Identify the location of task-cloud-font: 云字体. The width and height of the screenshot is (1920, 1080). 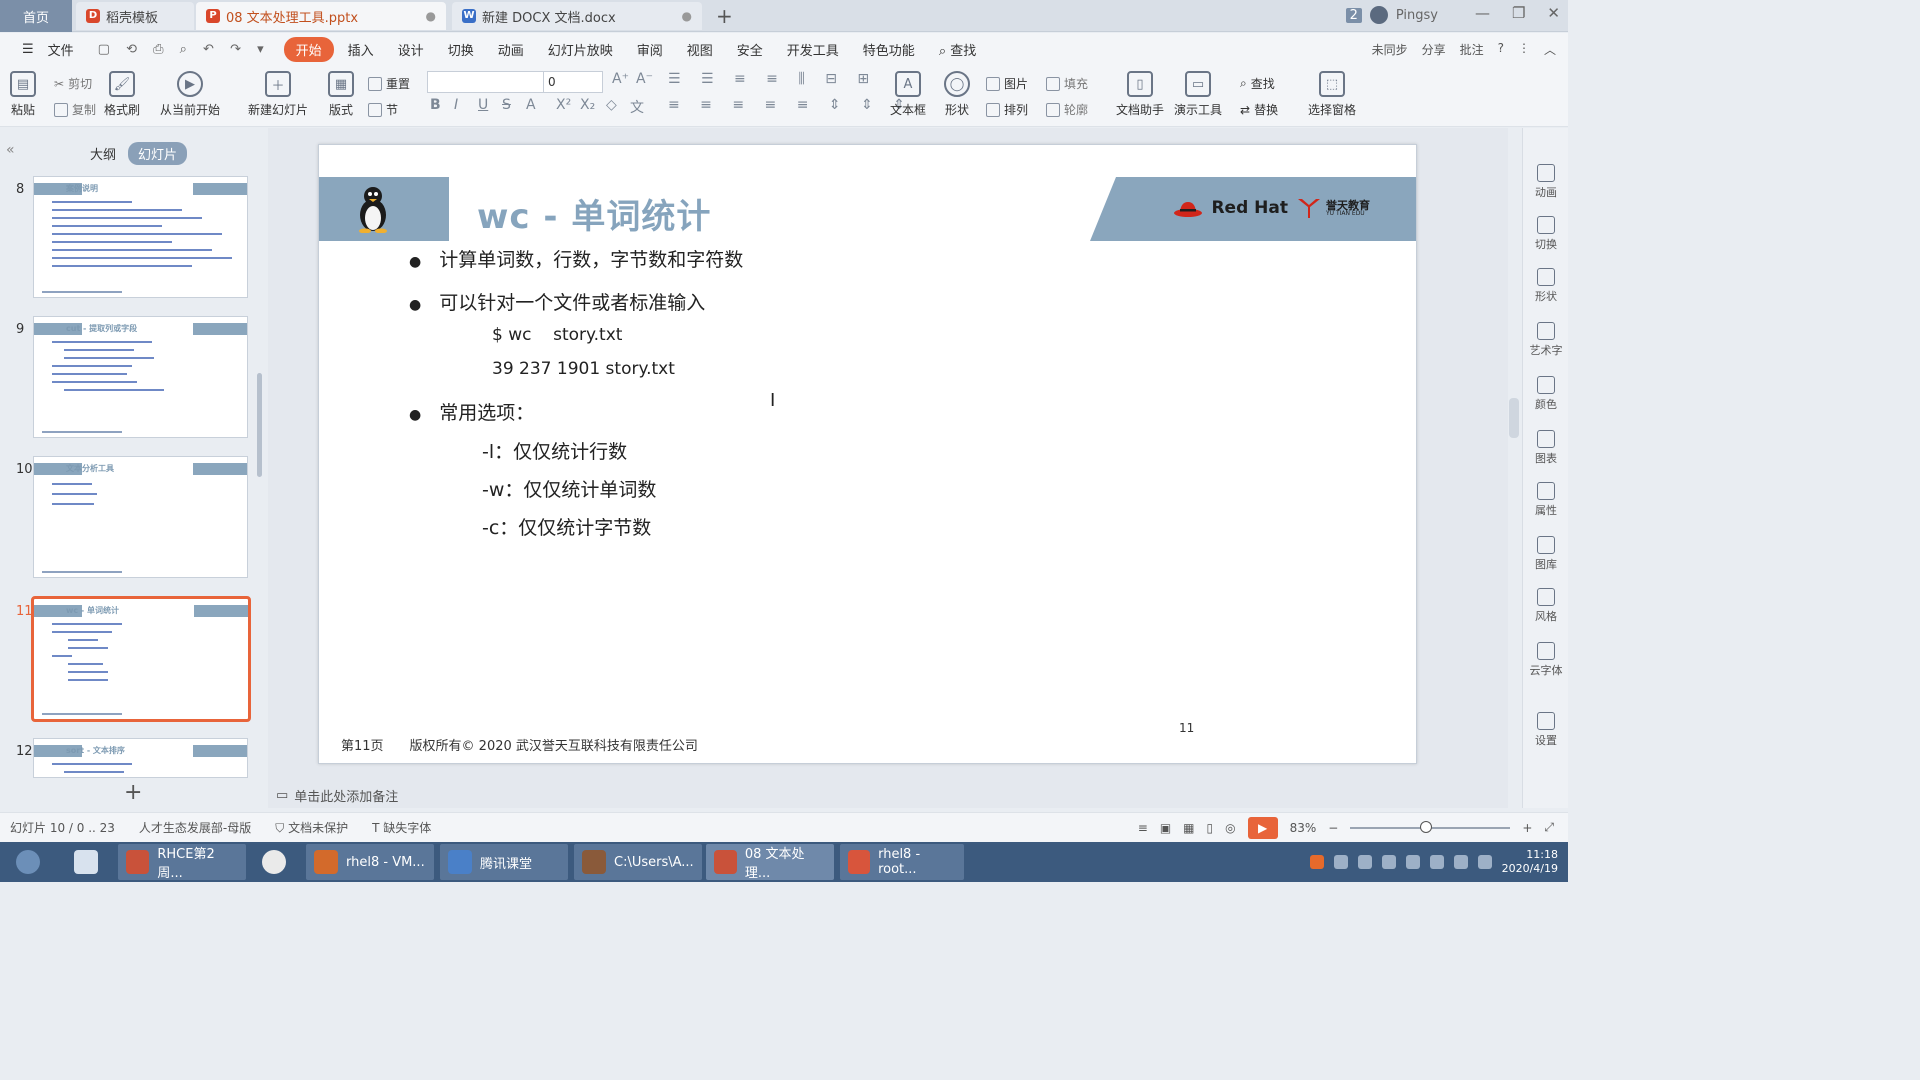
(1546, 660).